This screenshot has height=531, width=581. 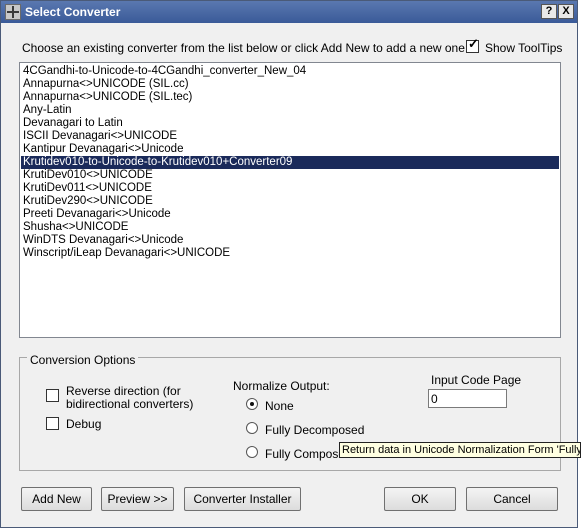 I want to click on radio-none, so click(x=252, y=404).